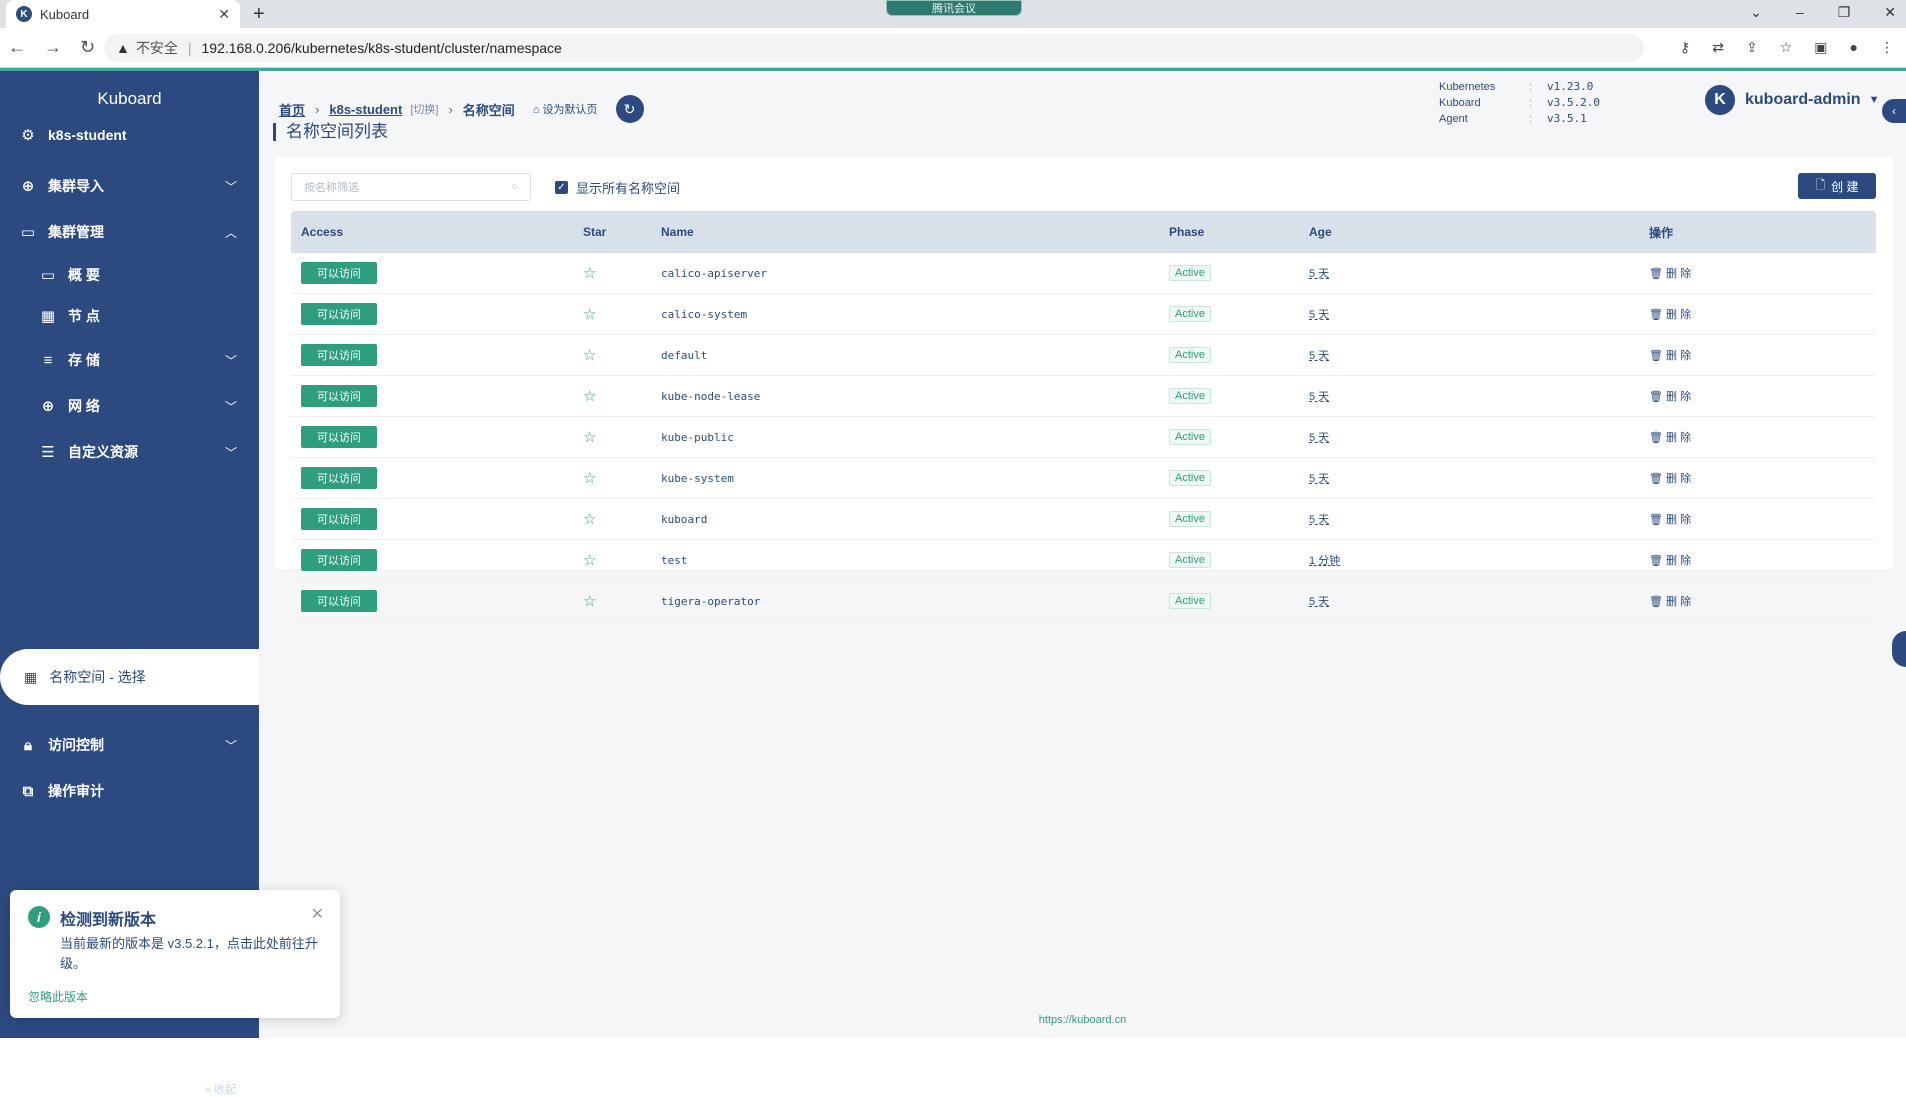  Describe the element at coordinates (129, 316) in the screenshot. I see `sidebar-item-nodes: ▦ 节 点` at that location.